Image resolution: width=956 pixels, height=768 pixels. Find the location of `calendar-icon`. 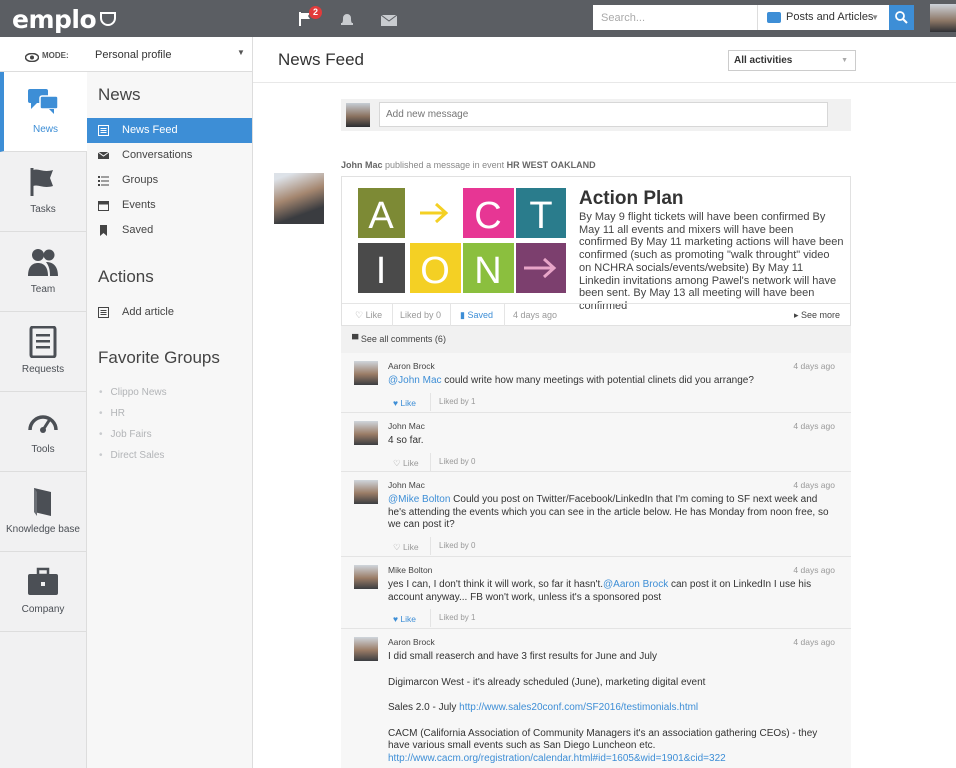

calendar-icon is located at coordinates (103, 206).